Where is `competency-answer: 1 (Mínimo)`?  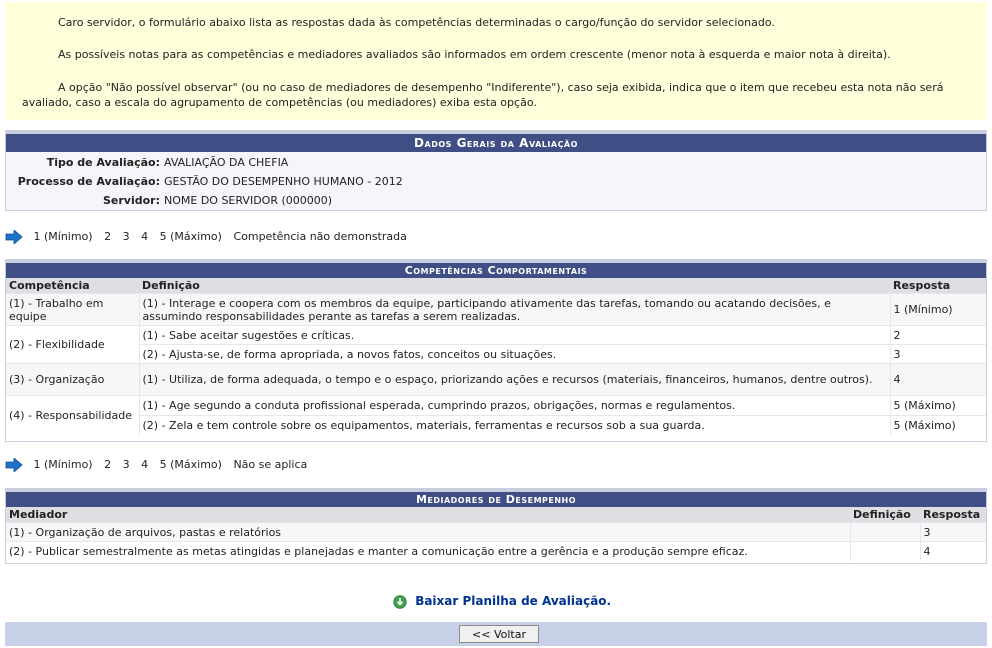
competency-answer: 1 (Mínimo) is located at coordinates (938, 309).